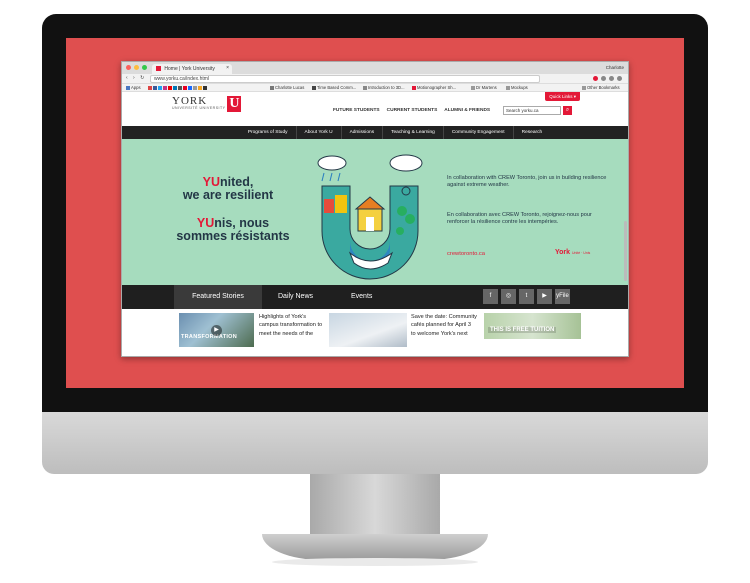  What do you see at coordinates (601, 87) in the screenshot?
I see `bookmark-other: Other Bookmarks` at bounding box center [601, 87].